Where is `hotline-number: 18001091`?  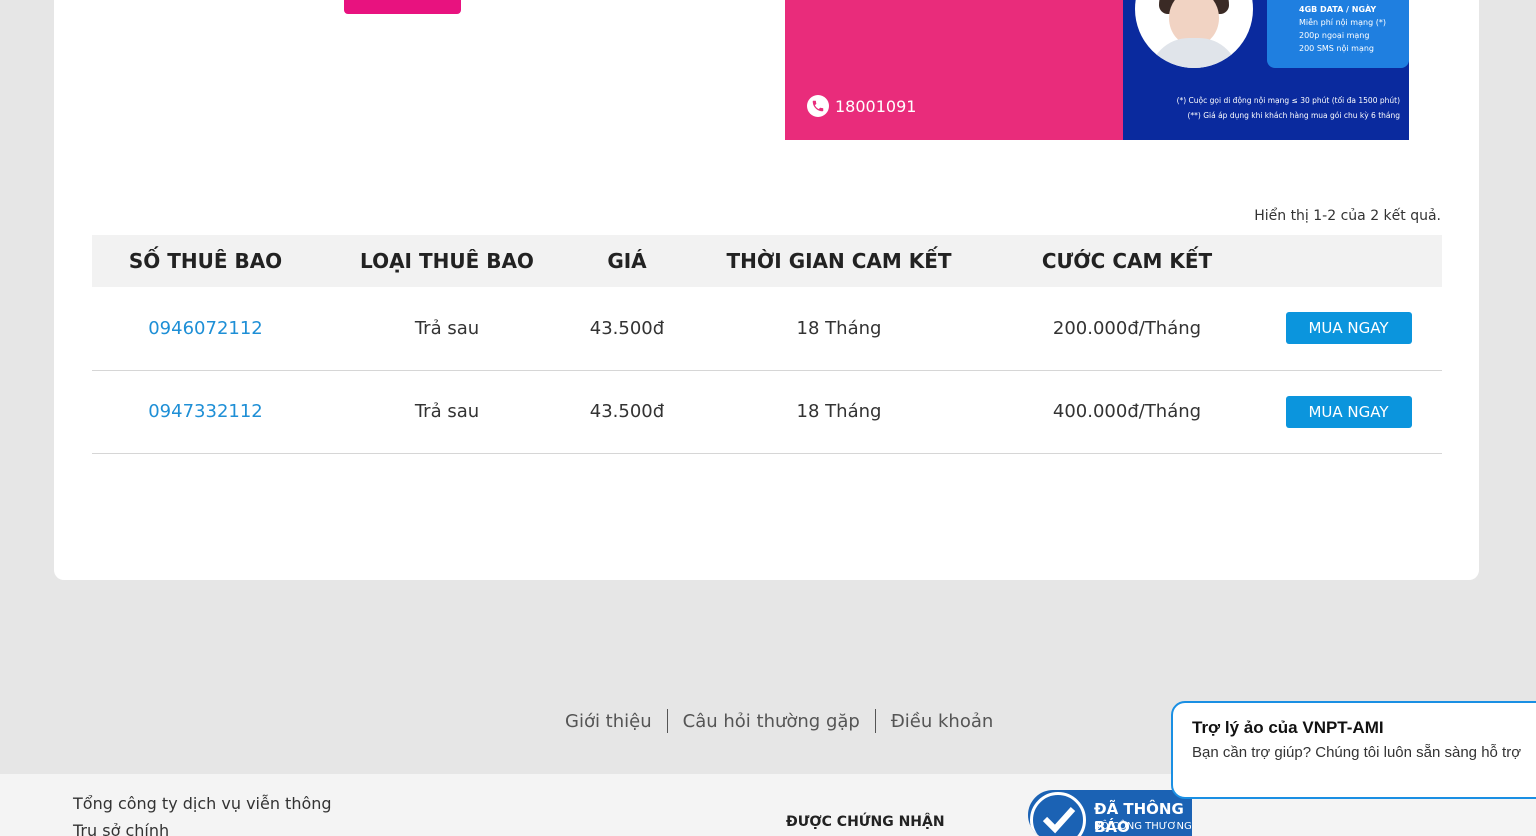
hotline-number: 18001091 is located at coordinates (876, 106).